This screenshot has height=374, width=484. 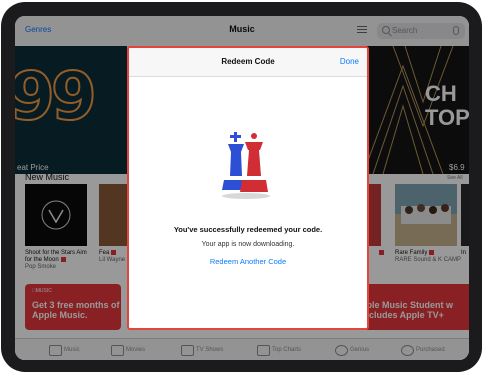 What do you see at coordinates (246, 165) in the screenshot?
I see `chess-app-icon` at bounding box center [246, 165].